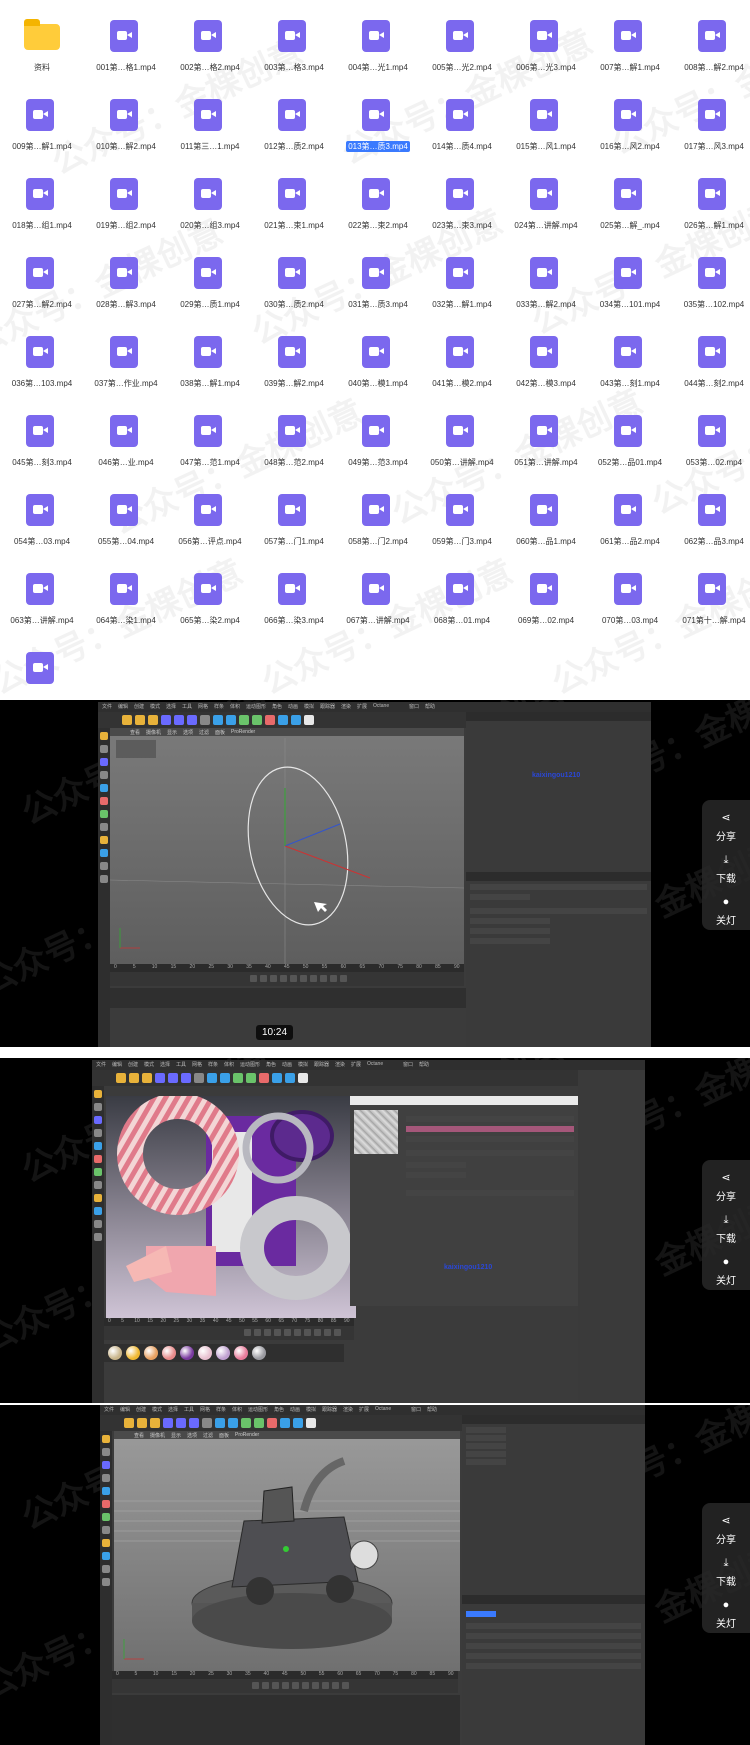 The width and height of the screenshot is (750, 1745). What do you see at coordinates (462, 354) in the screenshot?
I see `video-file-item: 041第…模2.mp4` at bounding box center [462, 354].